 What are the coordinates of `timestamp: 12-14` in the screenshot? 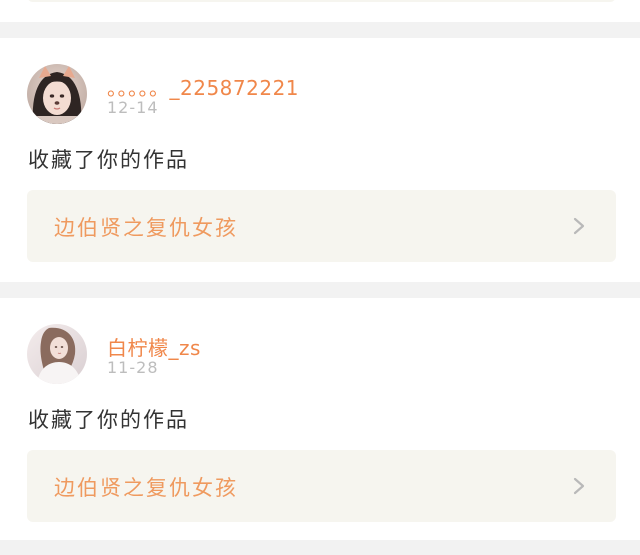 It's located at (133, 107).